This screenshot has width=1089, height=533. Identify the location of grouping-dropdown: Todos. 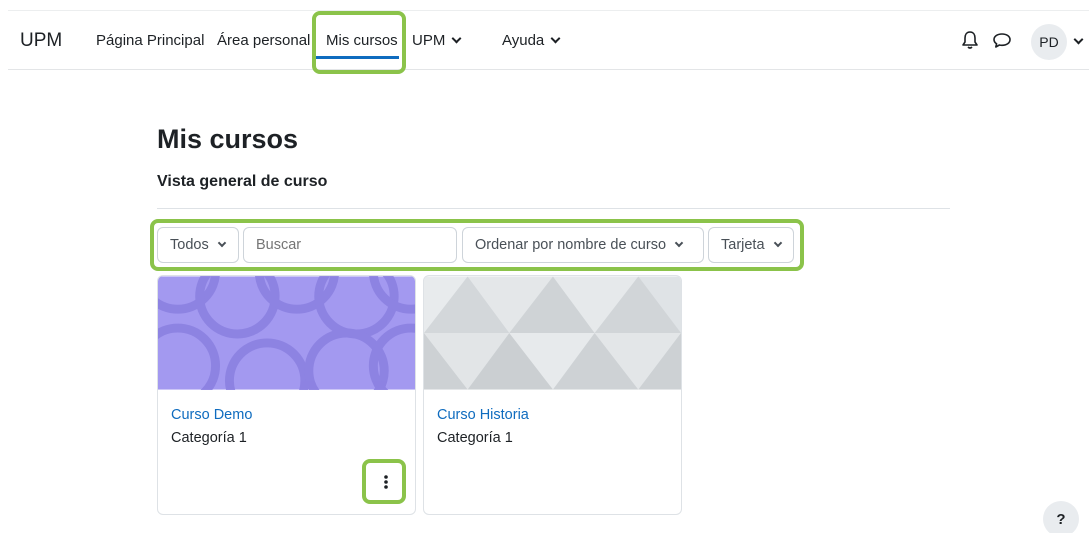
(198, 245).